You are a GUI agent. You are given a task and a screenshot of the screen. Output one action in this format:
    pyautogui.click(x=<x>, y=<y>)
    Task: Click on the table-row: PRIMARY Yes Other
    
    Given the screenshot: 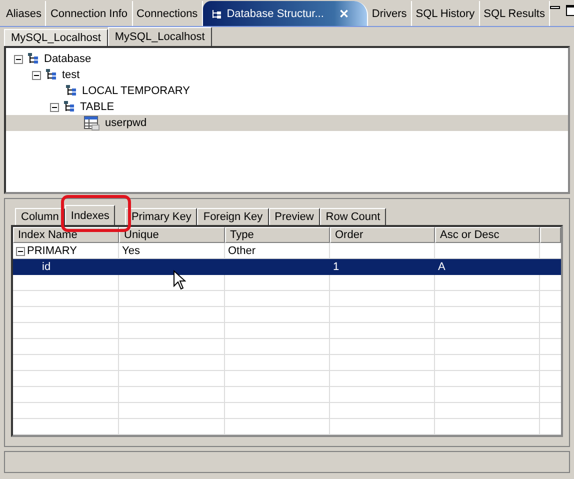 What is the action you would take?
    pyautogui.click(x=287, y=251)
    